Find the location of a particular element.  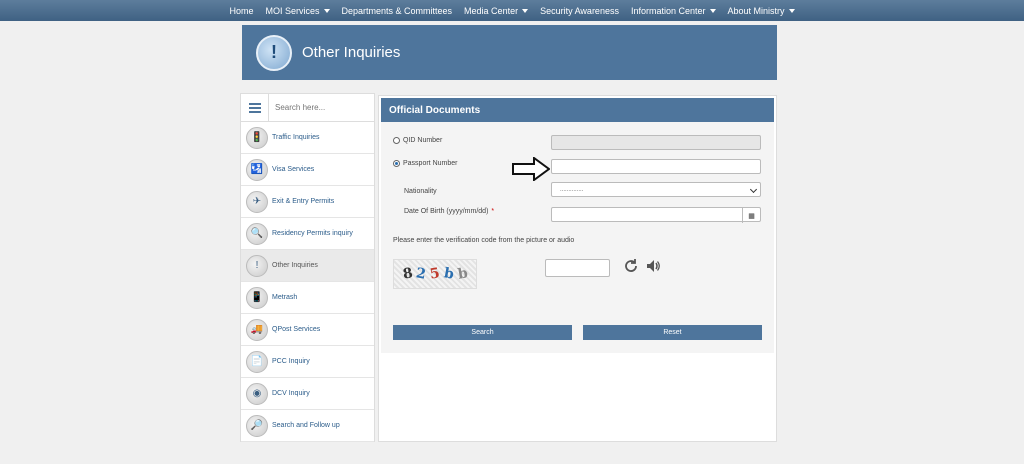

captcha-image: 825bb is located at coordinates (435, 274).